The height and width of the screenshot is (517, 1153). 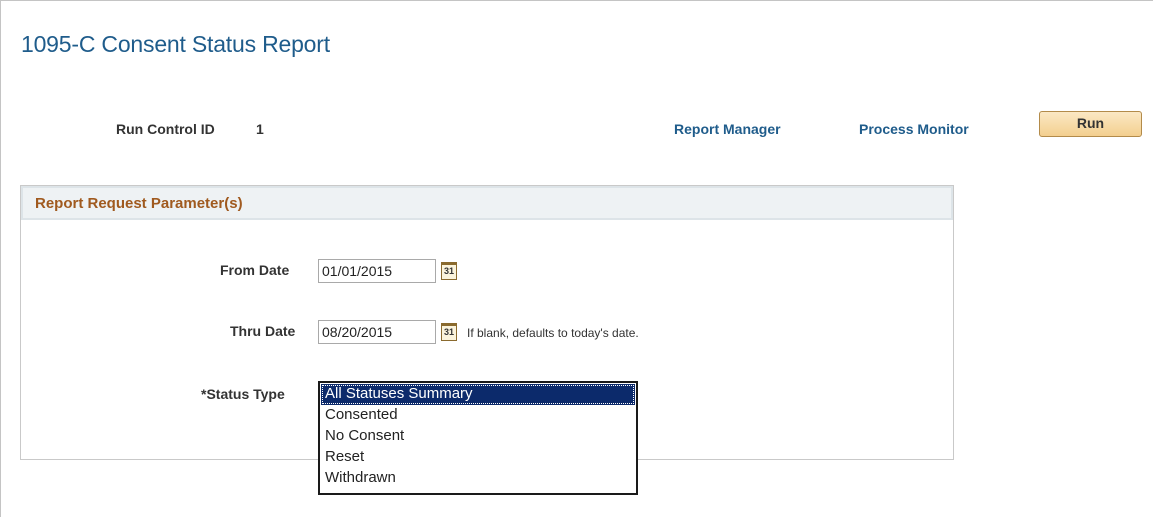 What do you see at coordinates (487, 203) in the screenshot?
I see `group-header: Report Request Parameter(s)` at bounding box center [487, 203].